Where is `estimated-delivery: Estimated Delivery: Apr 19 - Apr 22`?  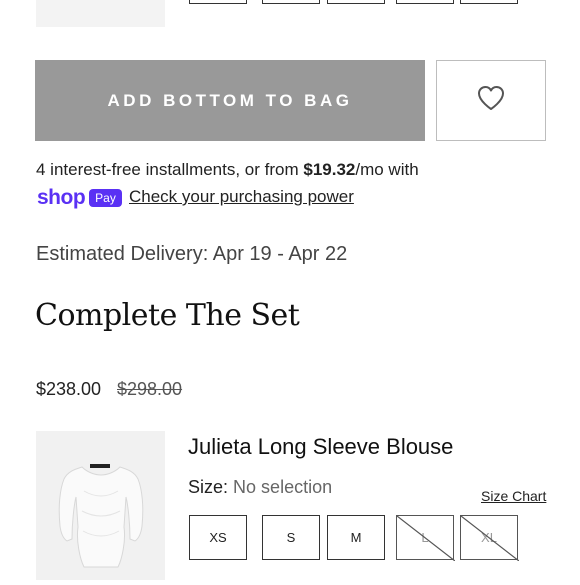
estimated-delivery: Estimated Delivery: Apr 19 - Apr 22 is located at coordinates (192, 254).